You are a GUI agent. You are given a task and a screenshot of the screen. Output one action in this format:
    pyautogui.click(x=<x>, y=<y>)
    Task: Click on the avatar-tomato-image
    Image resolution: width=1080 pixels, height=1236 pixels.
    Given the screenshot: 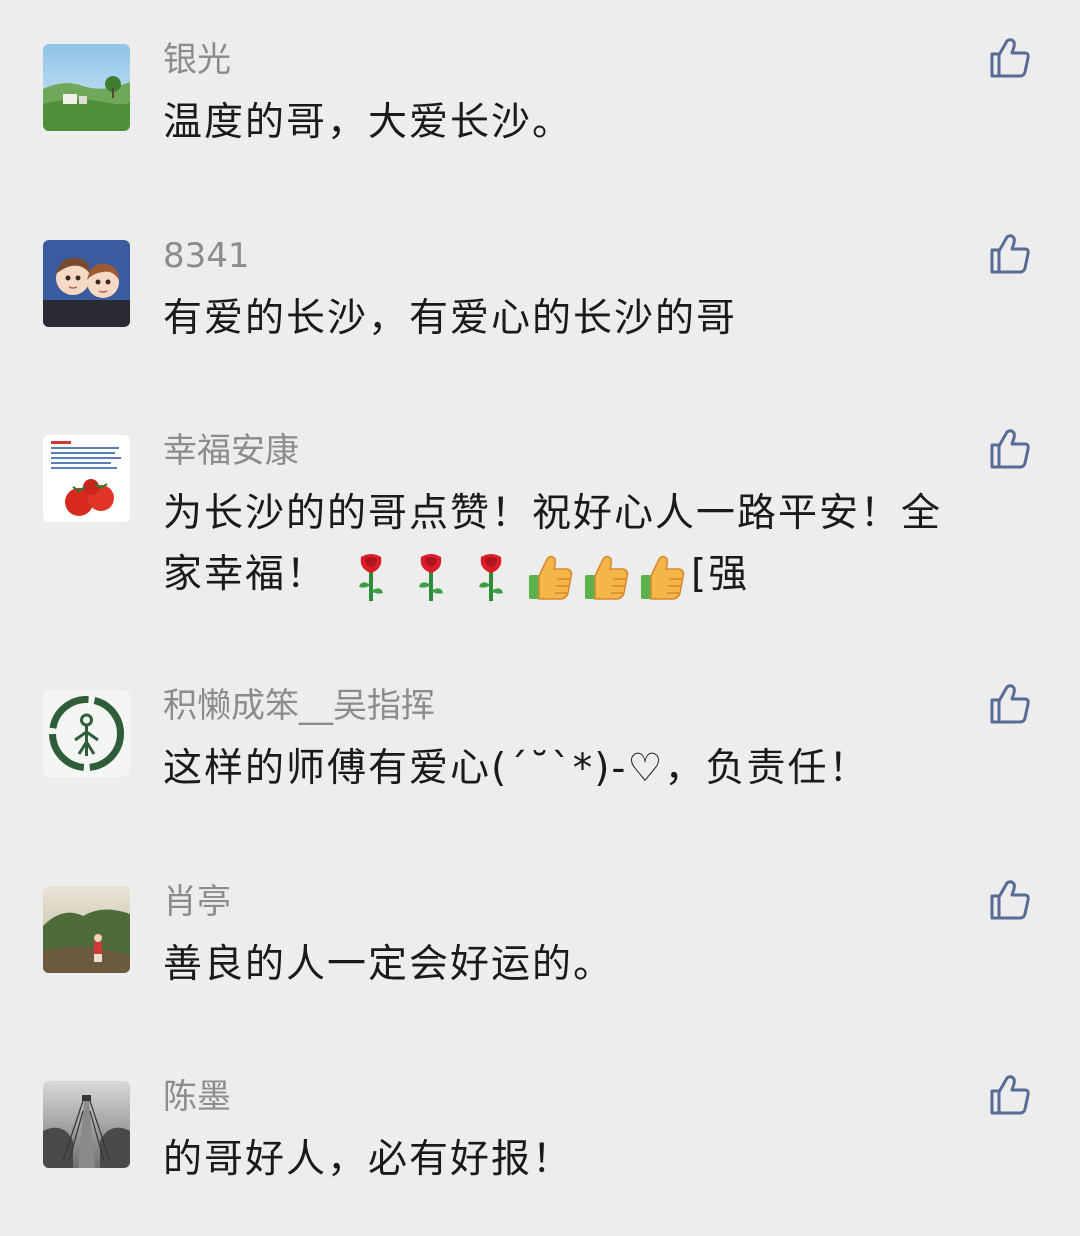 What is the action you would take?
    pyautogui.click(x=86, y=478)
    